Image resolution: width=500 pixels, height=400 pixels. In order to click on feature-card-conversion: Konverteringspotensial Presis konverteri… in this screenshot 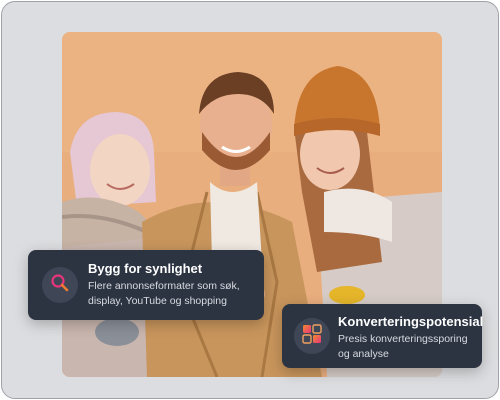, I will do `click(383, 336)`.